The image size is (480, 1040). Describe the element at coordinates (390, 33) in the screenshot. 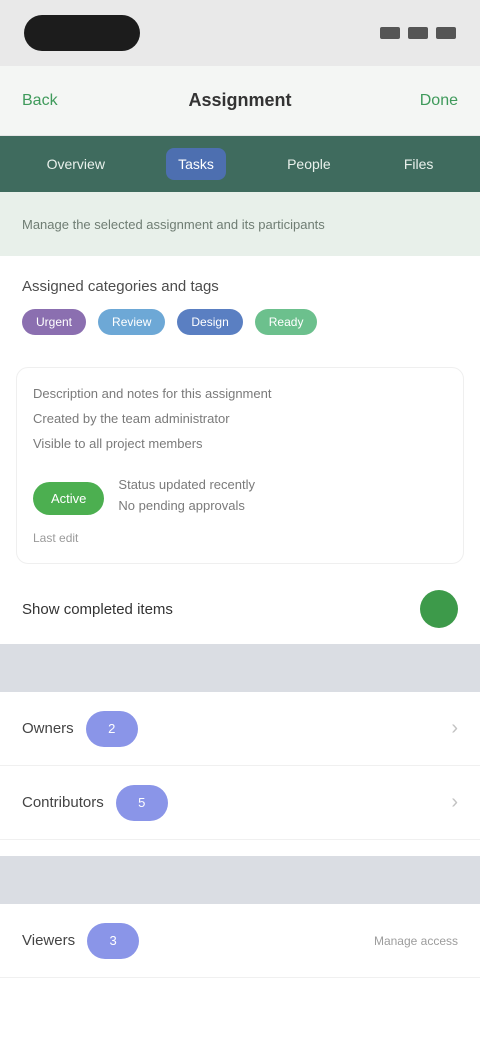

I see `signal-icon` at that location.